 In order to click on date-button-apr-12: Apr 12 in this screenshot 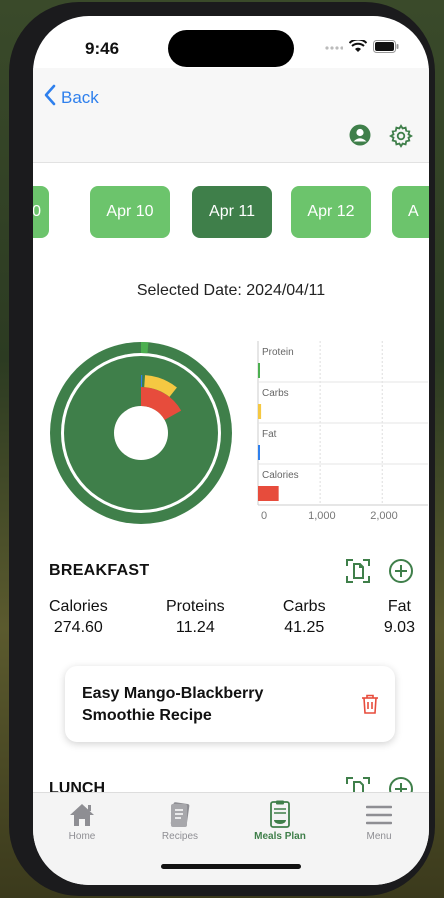, I will do `click(331, 212)`.